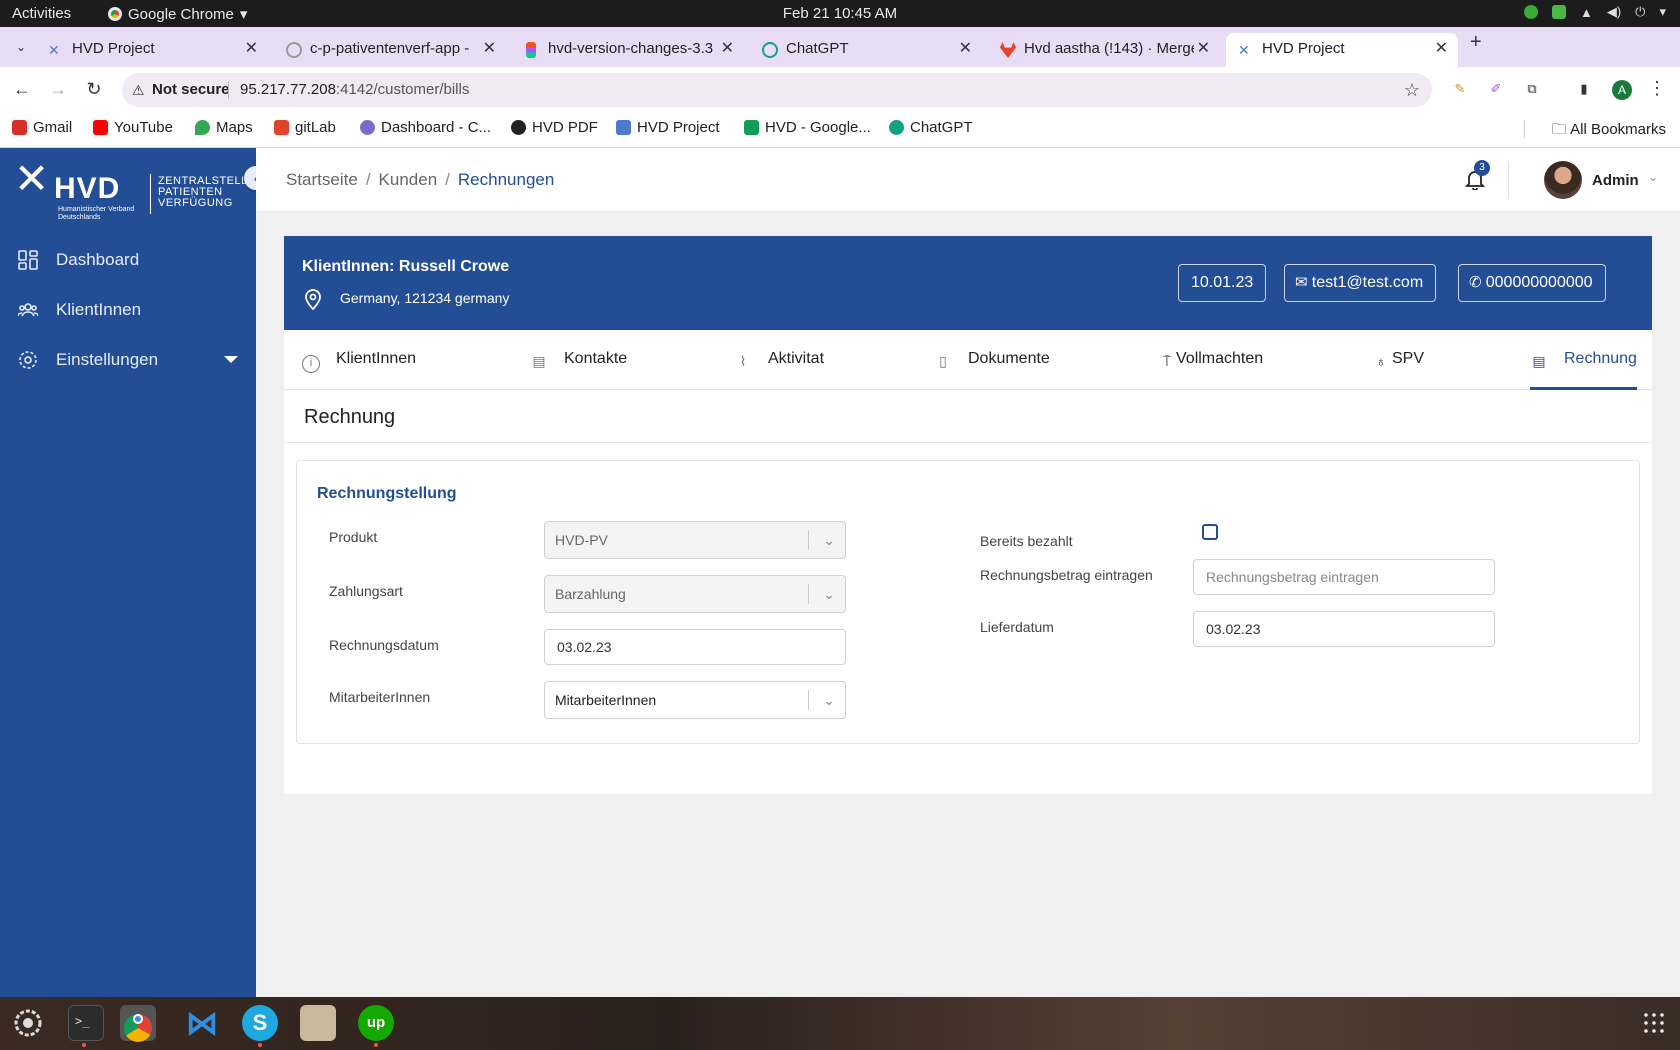 This screenshot has height=1050, width=1680. Describe the element at coordinates (695, 540) in the screenshot. I see `produkt-select: HVD-PV ⌄` at that location.